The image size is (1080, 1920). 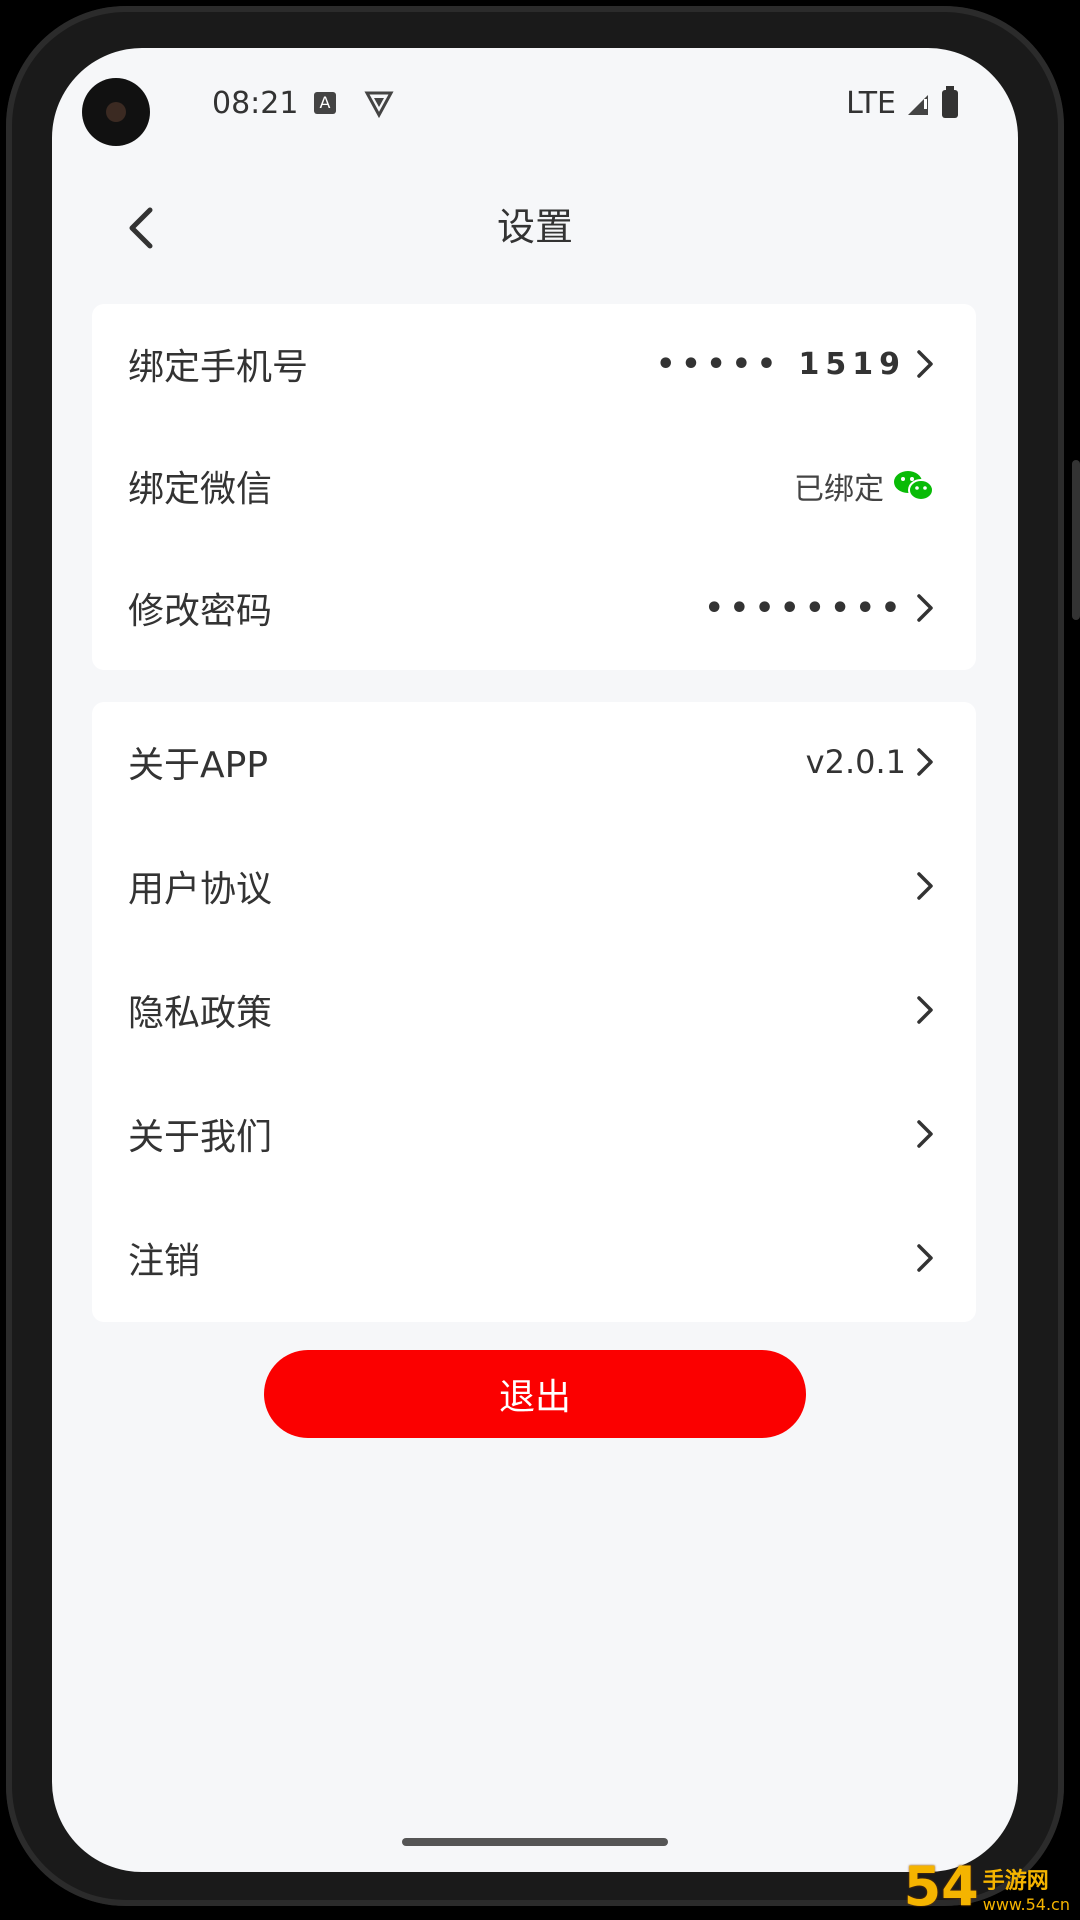 I want to click on change-password-row: 修改密码 ••••••••, so click(x=534, y=608).